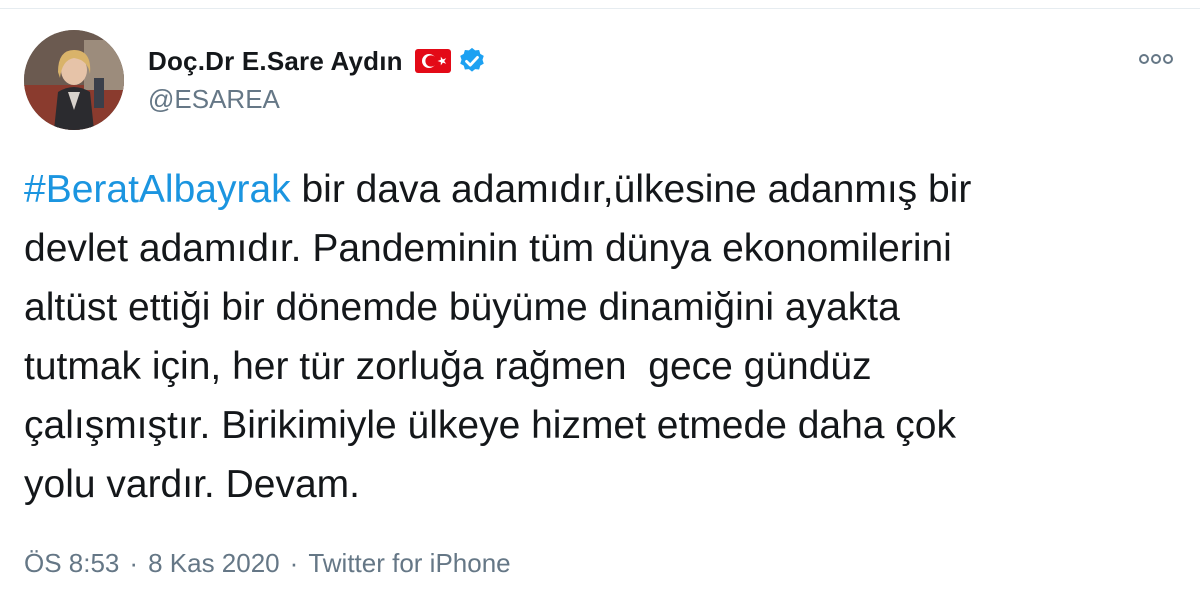  I want to click on author-handle: @ESAREA, so click(214, 99).